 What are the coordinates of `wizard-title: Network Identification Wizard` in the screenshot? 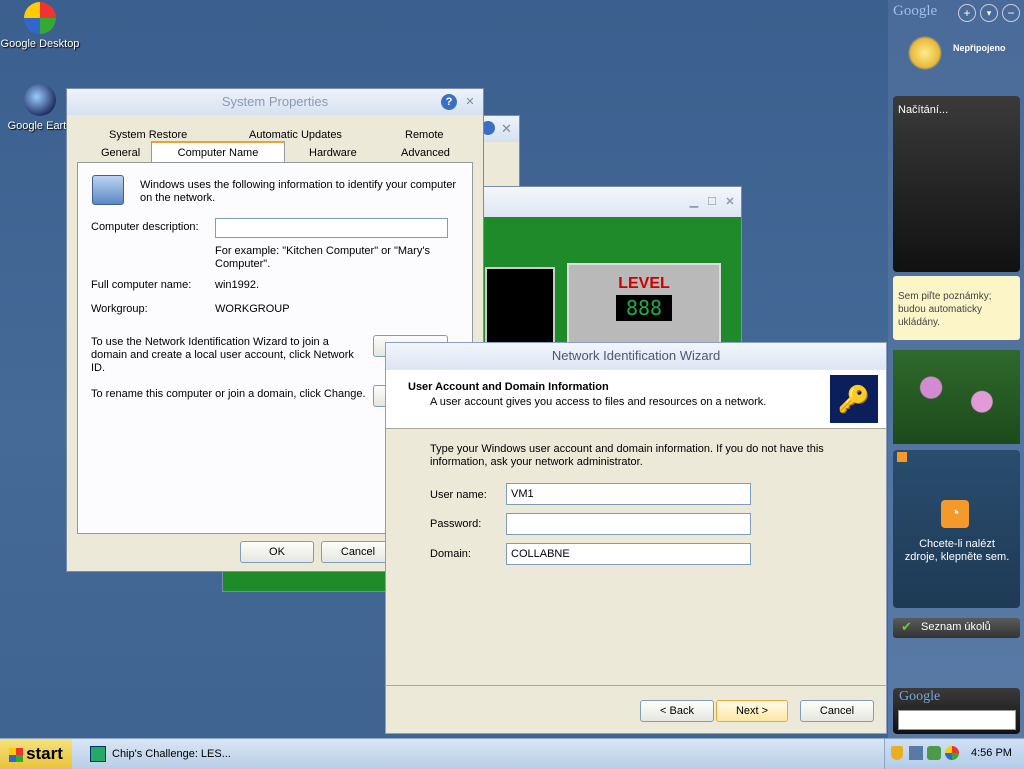 It's located at (636, 355).